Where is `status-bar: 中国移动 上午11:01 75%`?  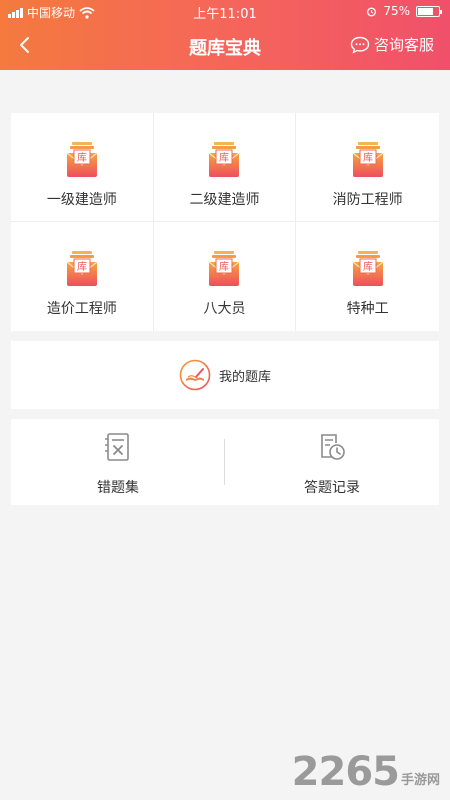 status-bar: 中国移动 上午11:01 75% is located at coordinates (225, 11).